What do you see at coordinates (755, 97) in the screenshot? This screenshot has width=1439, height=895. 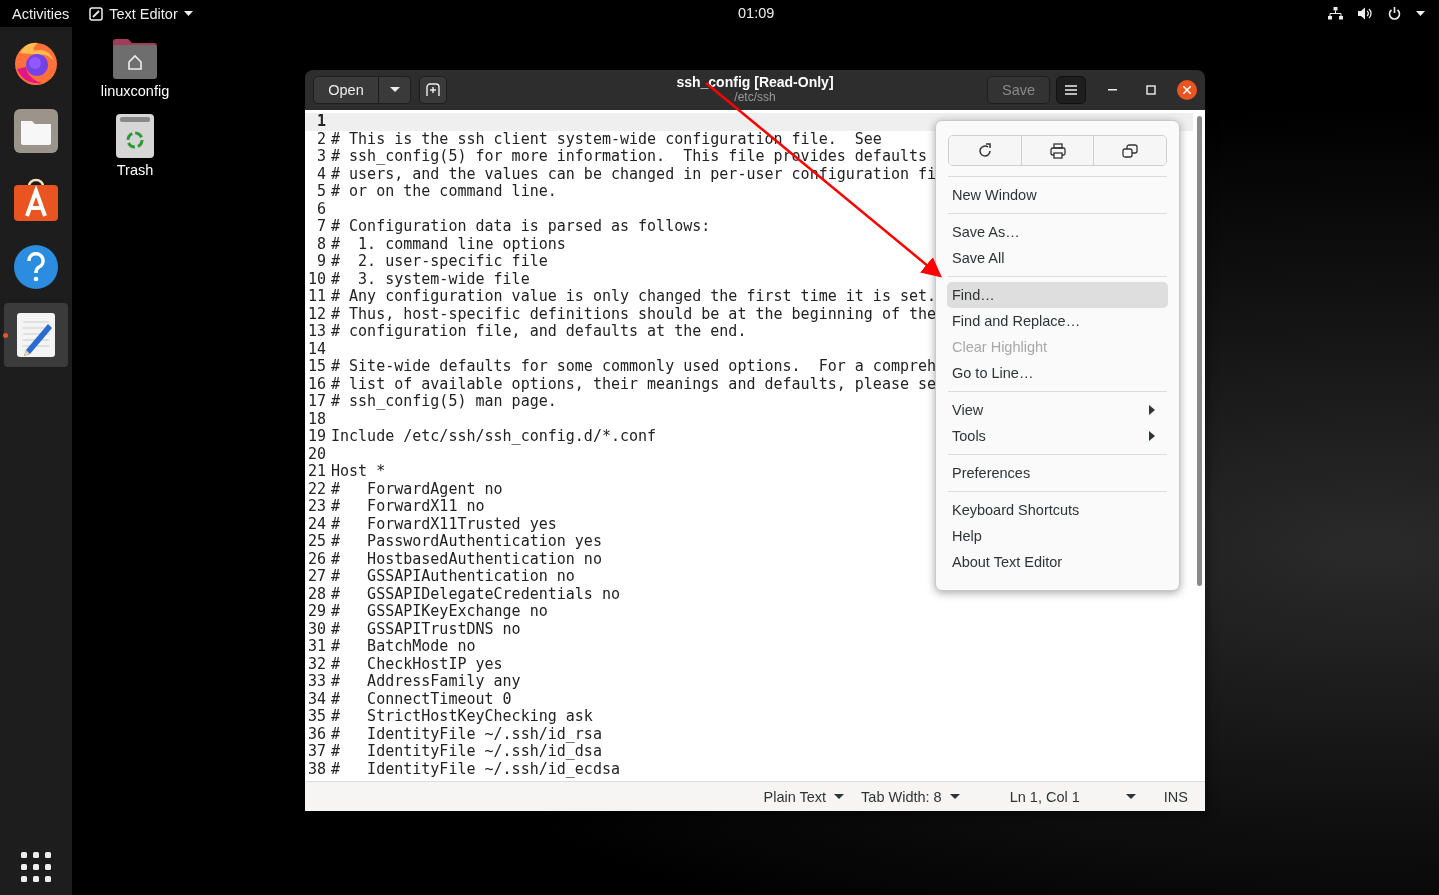 I see `window-subtitle: /etc/ssh` at bounding box center [755, 97].